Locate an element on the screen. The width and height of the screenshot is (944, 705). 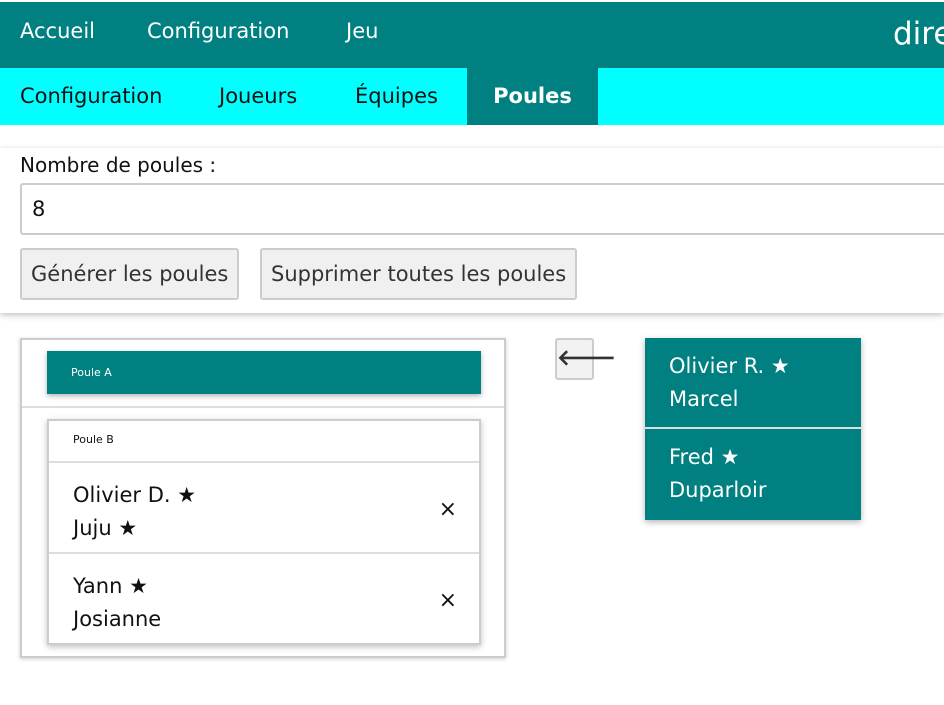
player-name: Olivier D. is located at coordinates (122, 495).